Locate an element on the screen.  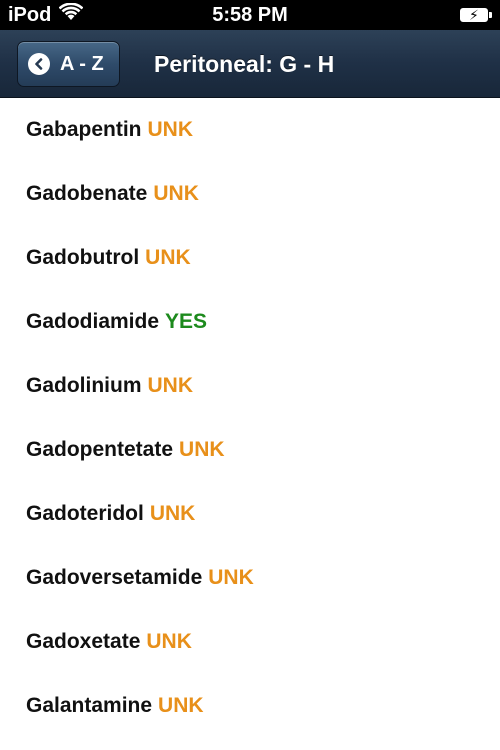
drug-name: Galantamine is located at coordinates (89, 705).